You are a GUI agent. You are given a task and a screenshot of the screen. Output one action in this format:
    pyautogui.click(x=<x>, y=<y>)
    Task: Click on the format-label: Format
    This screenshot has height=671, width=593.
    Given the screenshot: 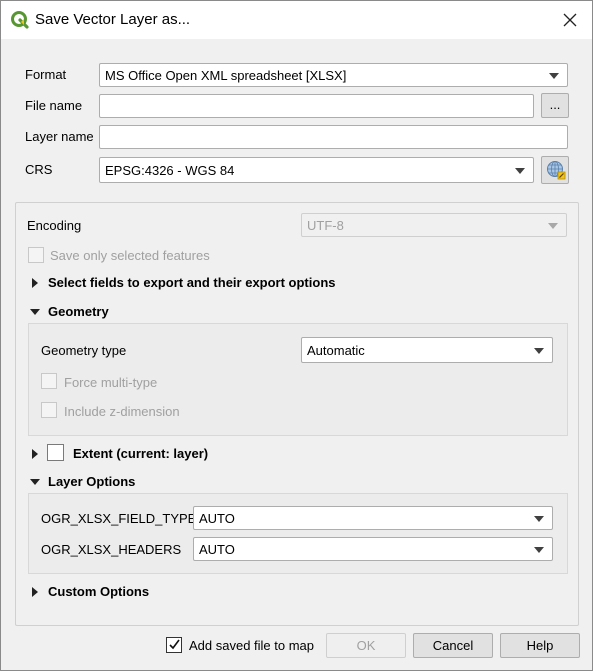 What is the action you would take?
    pyautogui.click(x=46, y=74)
    